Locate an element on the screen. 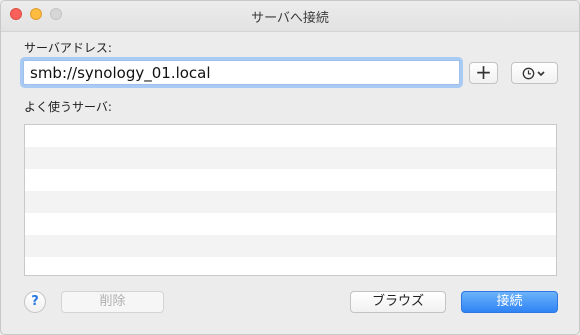 This screenshot has width=580, height=335. recent-servers-button is located at coordinates (534, 73).